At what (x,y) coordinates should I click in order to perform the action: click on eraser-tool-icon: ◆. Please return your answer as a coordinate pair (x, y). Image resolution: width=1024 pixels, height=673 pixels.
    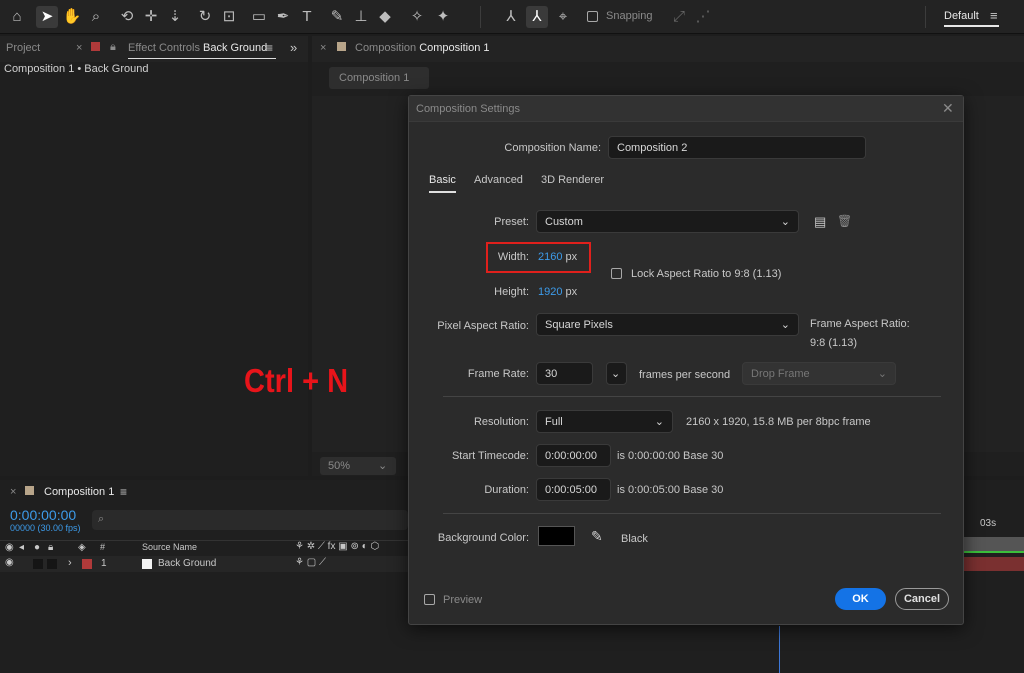
    Looking at the image, I should click on (385, 17).